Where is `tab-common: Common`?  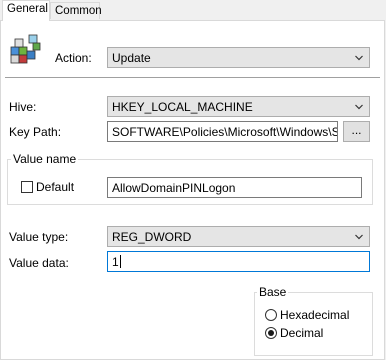 tab-common: Common is located at coordinates (76, 10).